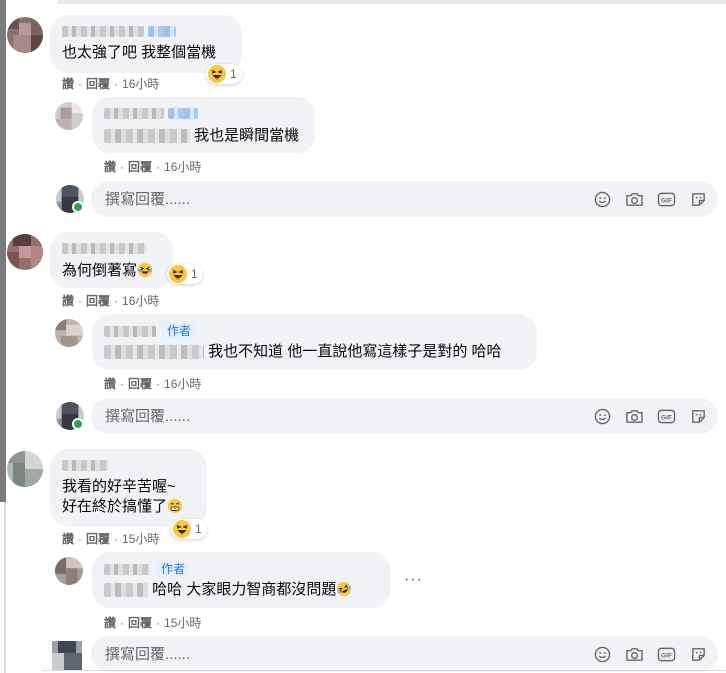 This screenshot has height=673, width=726. I want to click on bottom-divider, so click(384, 670).